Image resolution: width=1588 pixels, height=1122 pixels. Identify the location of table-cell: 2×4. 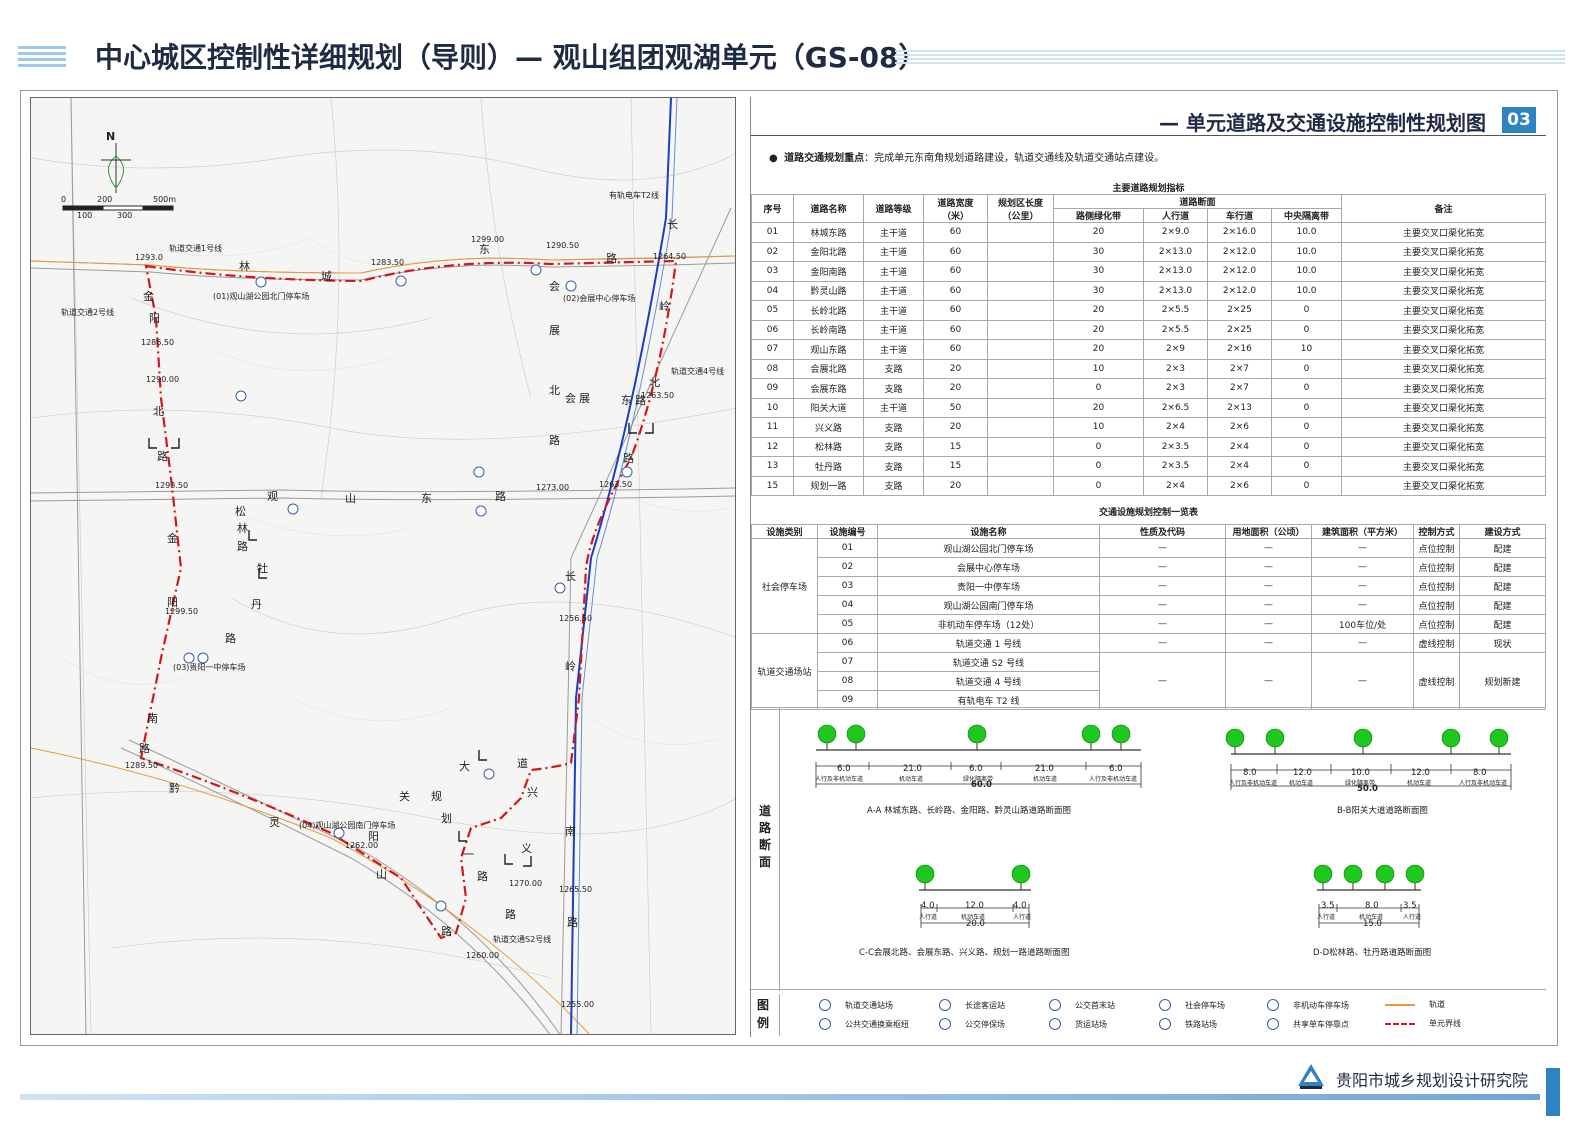
(1239, 446).